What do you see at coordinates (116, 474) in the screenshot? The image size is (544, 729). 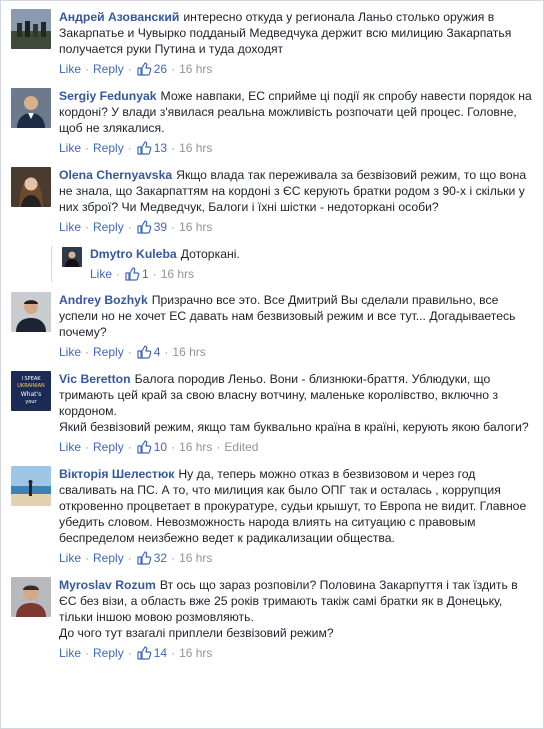 I see `comment-author: Вікторія Шелестюк` at bounding box center [116, 474].